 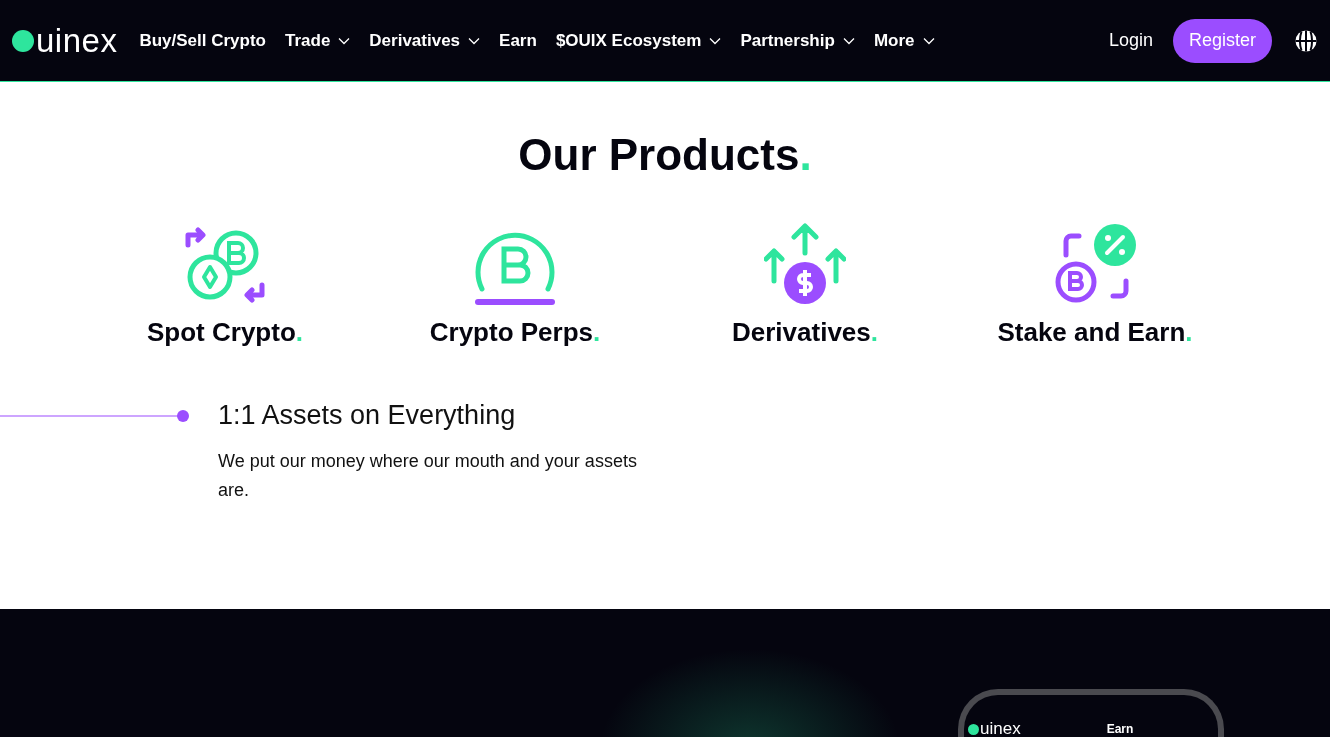 What do you see at coordinates (805, 264) in the screenshot?
I see `dollar-arrows-icon` at bounding box center [805, 264].